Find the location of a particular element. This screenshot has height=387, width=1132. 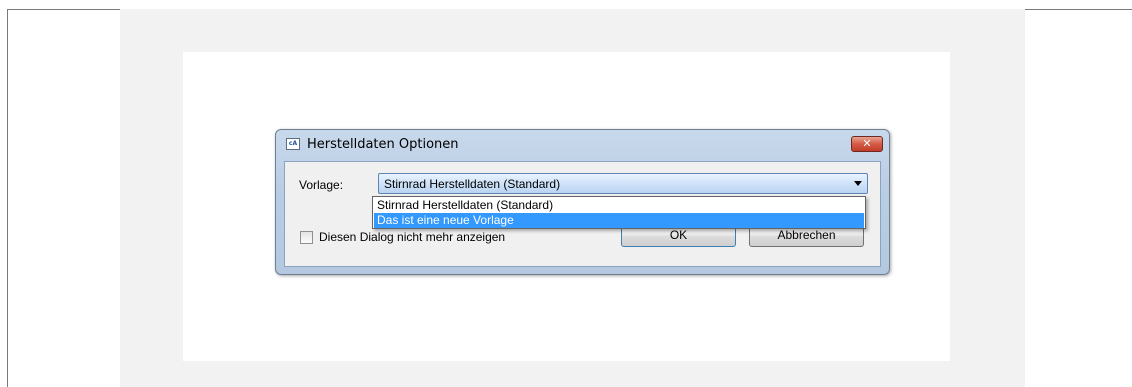

dialog-titlebar: cA Herstelldaten Optionen ✕ is located at coordinates (582, 145).